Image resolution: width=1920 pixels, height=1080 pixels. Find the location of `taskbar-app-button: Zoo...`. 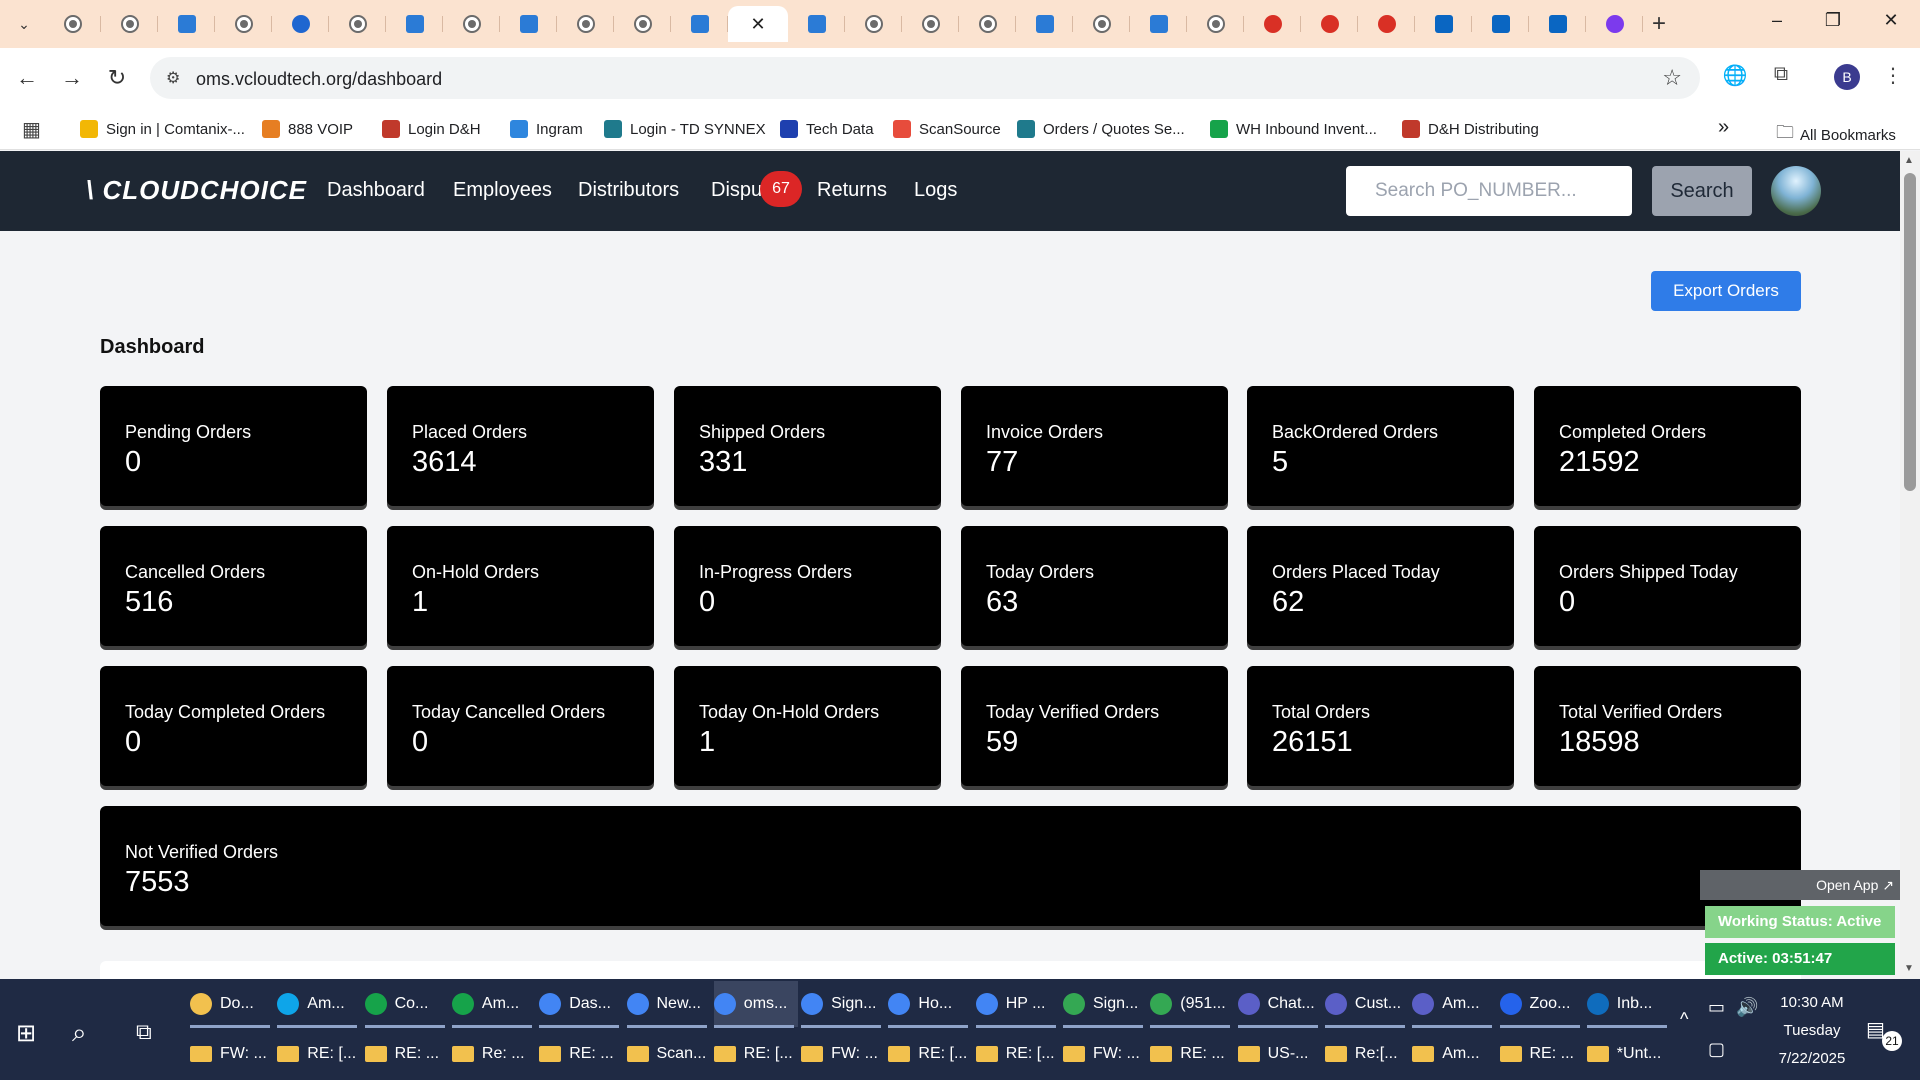

taskbar-app-button: Zoo... is located at coordinates (1541, 1004).